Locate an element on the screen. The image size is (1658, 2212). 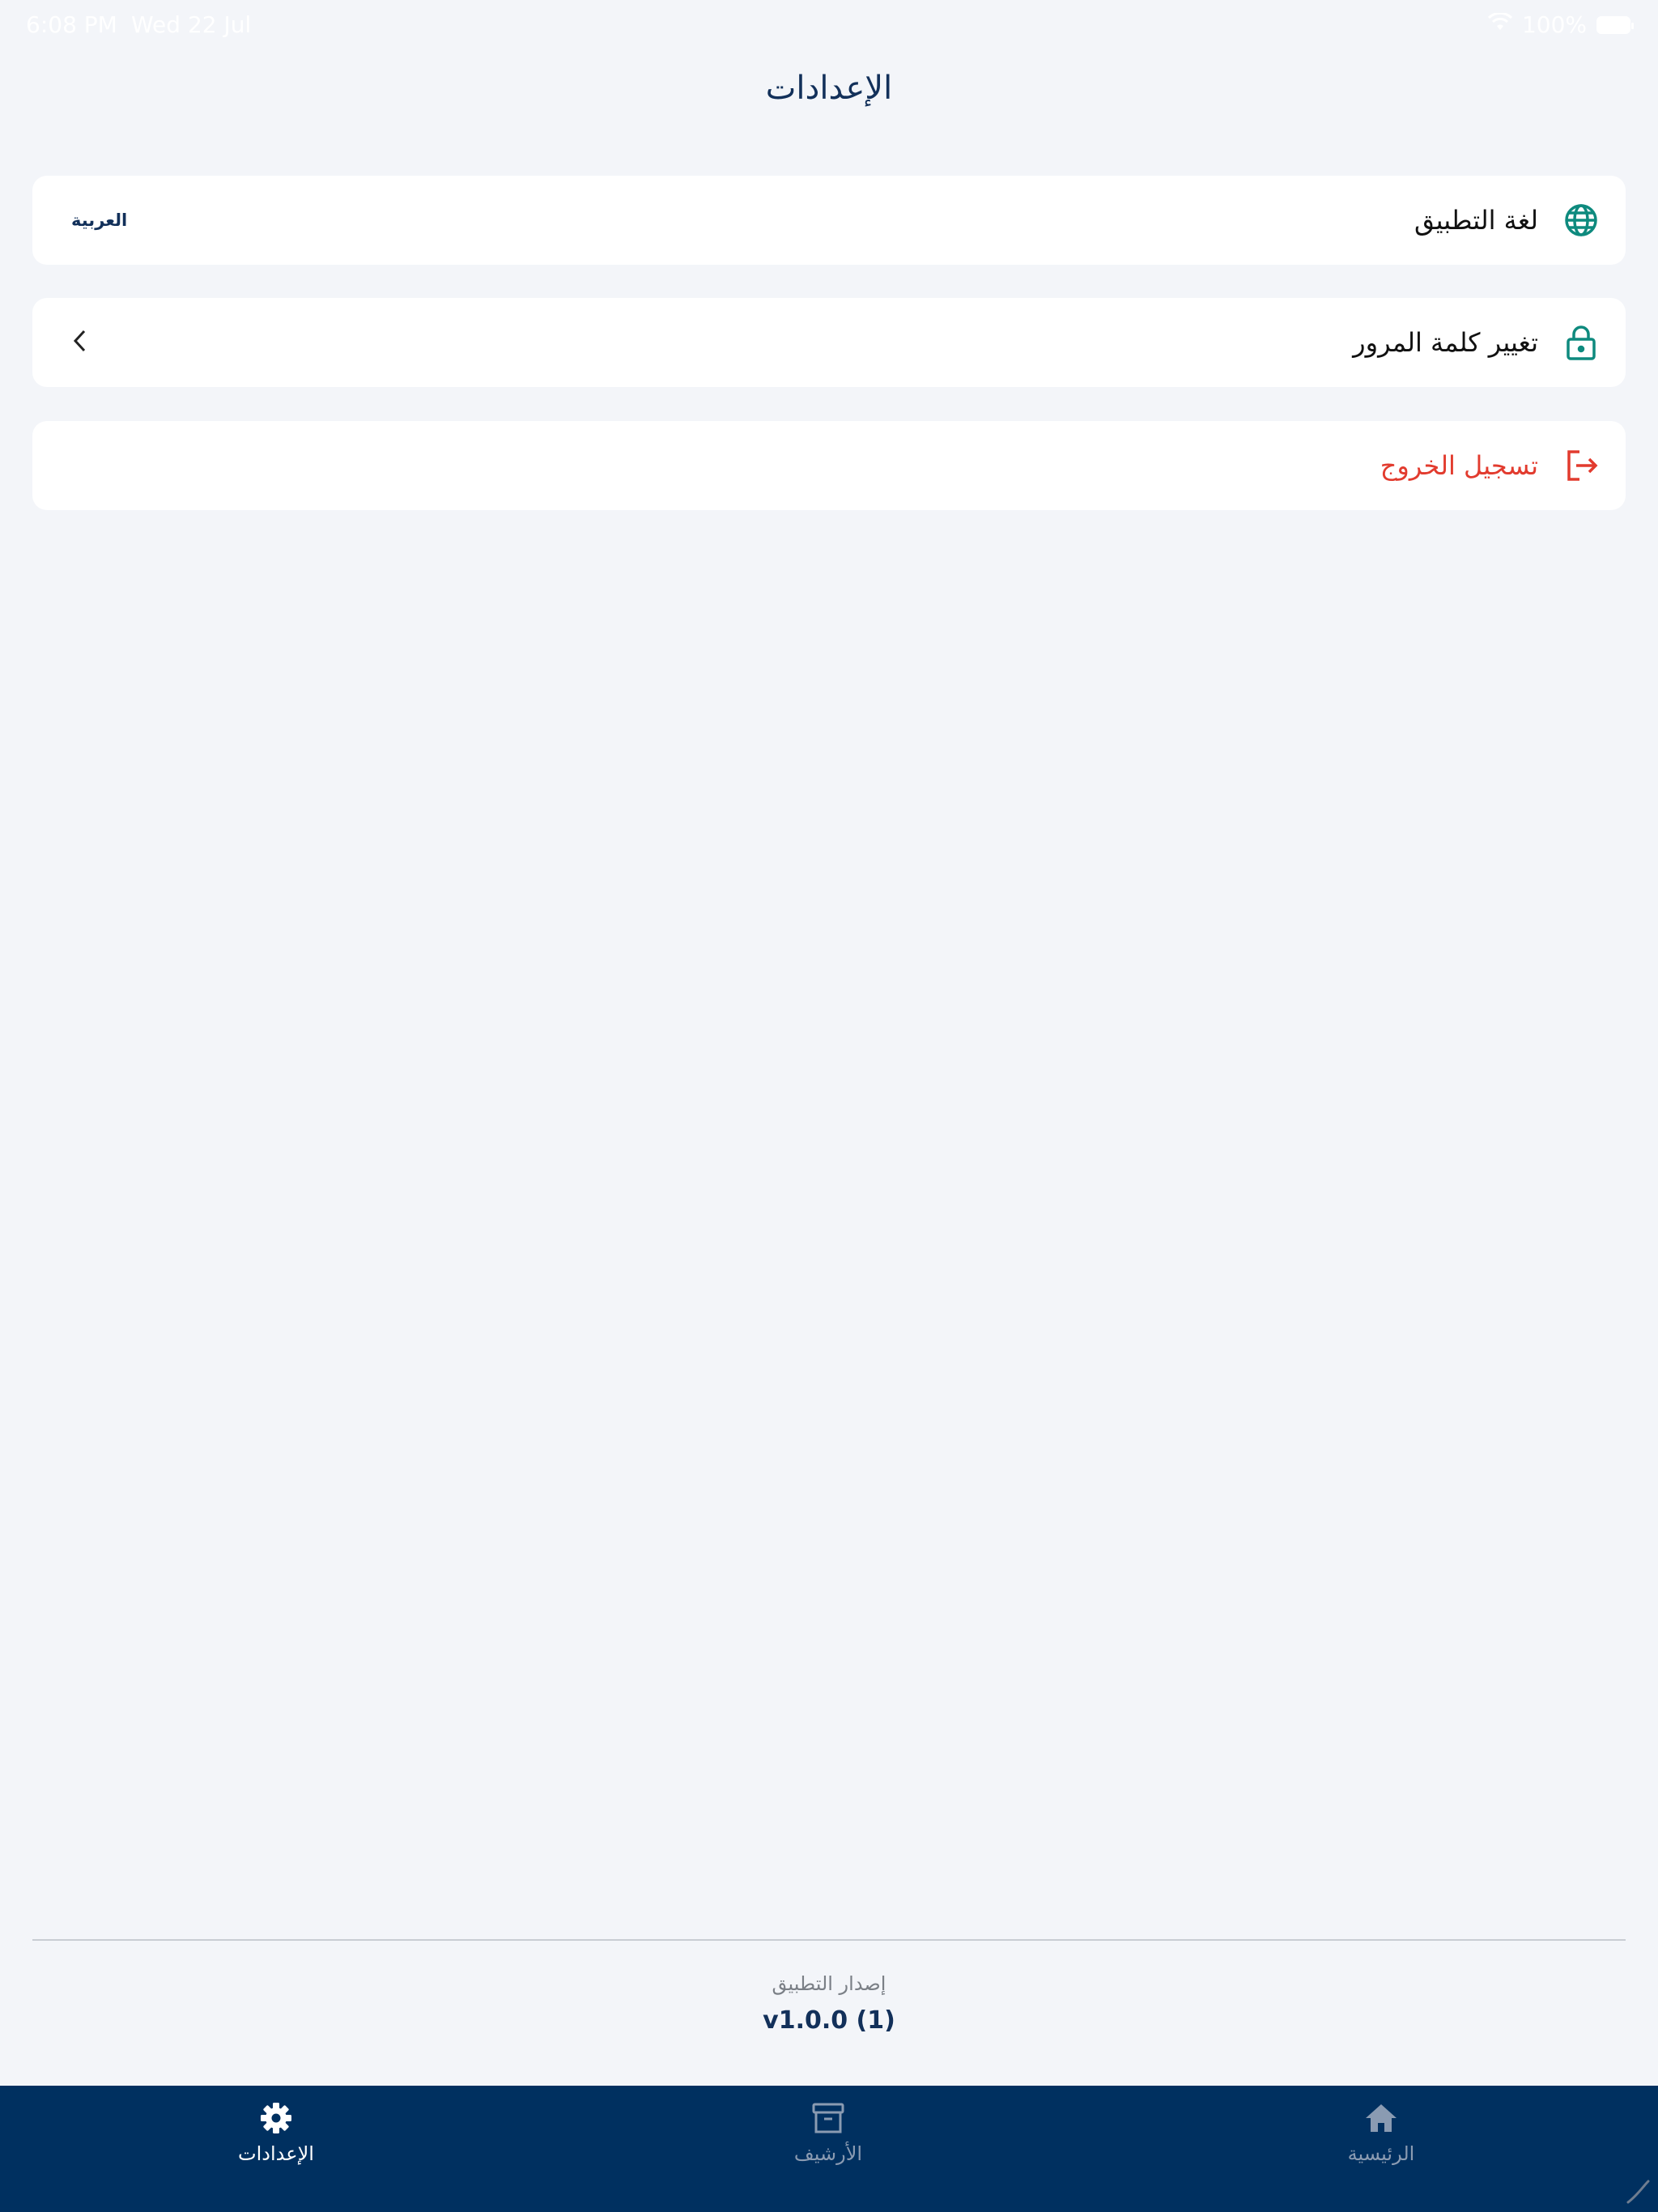
chevron-left-icon is located at coordinates (80, 343).